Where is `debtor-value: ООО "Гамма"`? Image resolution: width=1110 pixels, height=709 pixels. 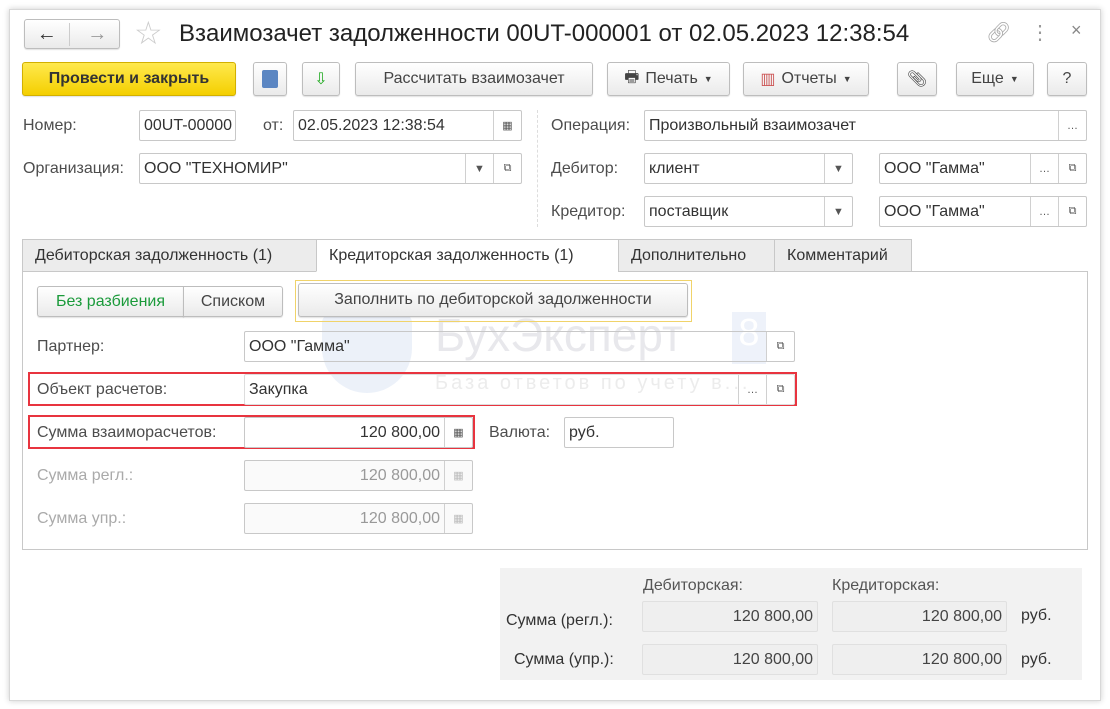 debtor-value: ООО "Гамма" is located at coordinates (934, 168).